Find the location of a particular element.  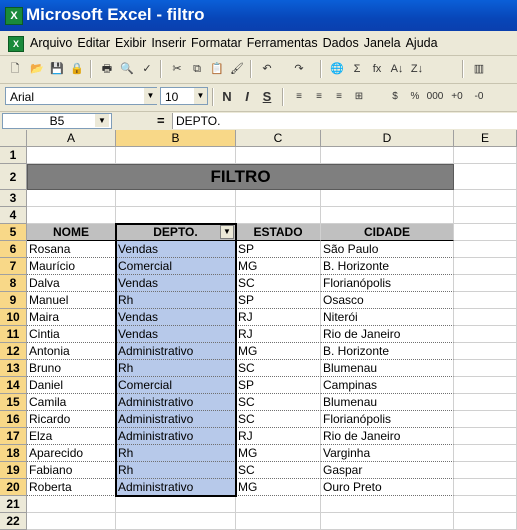

data-cell-c16: SC is located at coordinates (278, 419).